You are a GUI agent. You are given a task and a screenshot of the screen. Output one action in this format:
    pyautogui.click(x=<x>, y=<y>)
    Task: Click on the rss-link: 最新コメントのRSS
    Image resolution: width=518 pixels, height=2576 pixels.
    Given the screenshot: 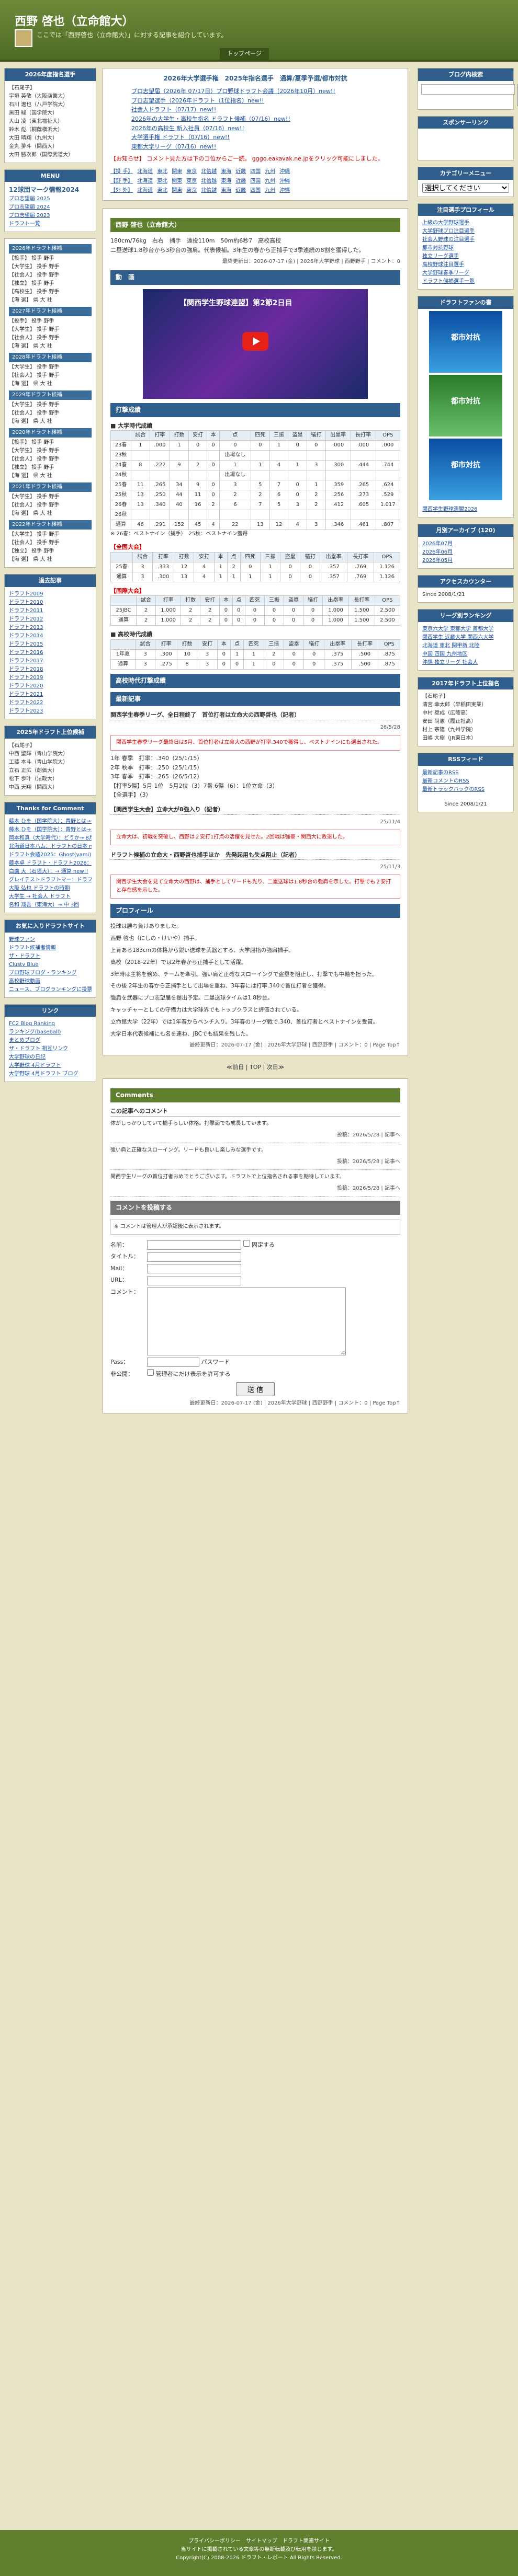 What is the action you would take?
    pyautogui.click(x=466, y=781)
    